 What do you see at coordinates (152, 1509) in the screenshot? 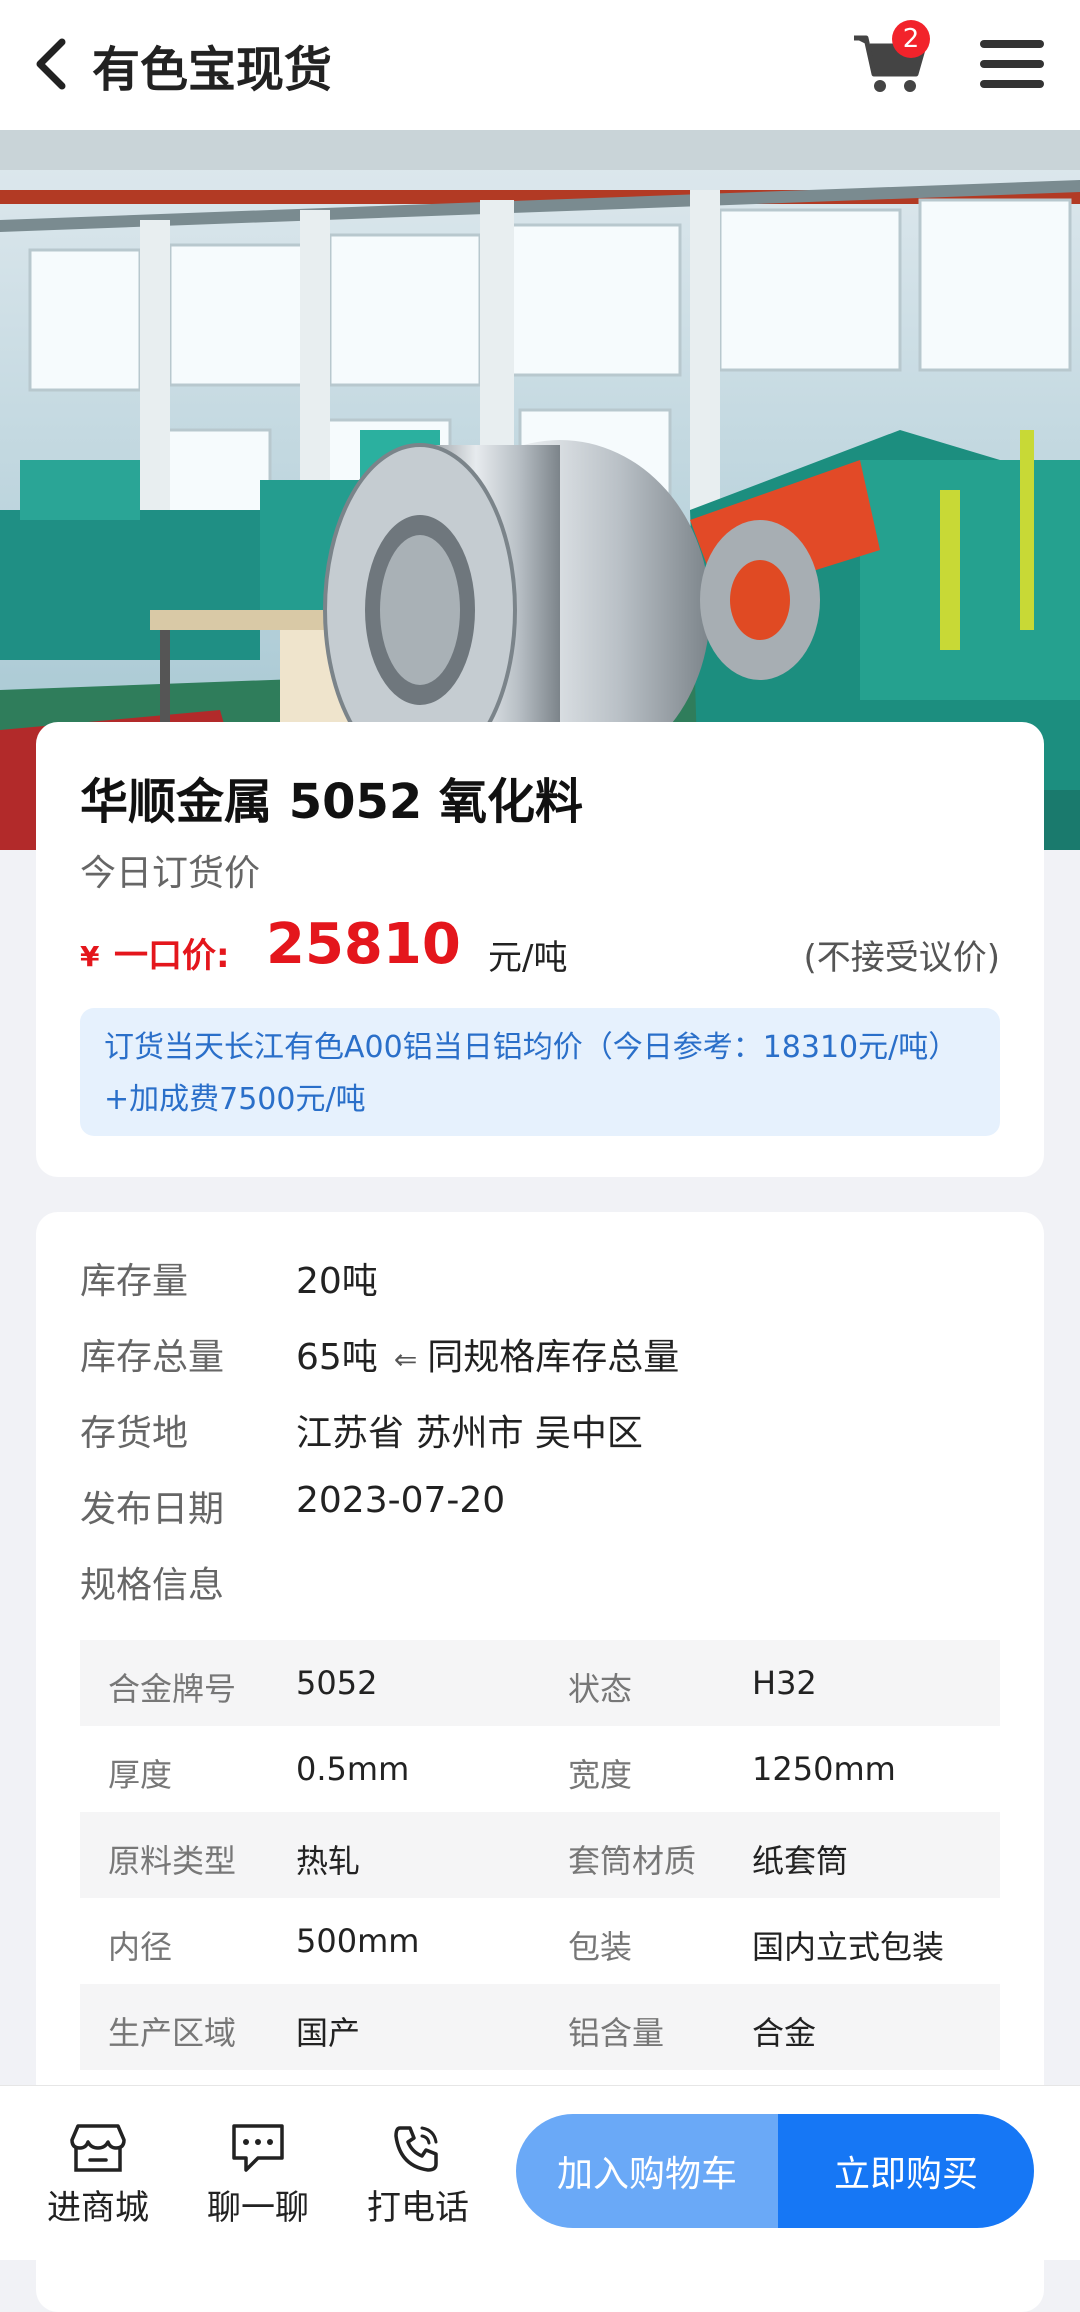
I see `info-label: 发布日期` at bounding box center [152, 1509].